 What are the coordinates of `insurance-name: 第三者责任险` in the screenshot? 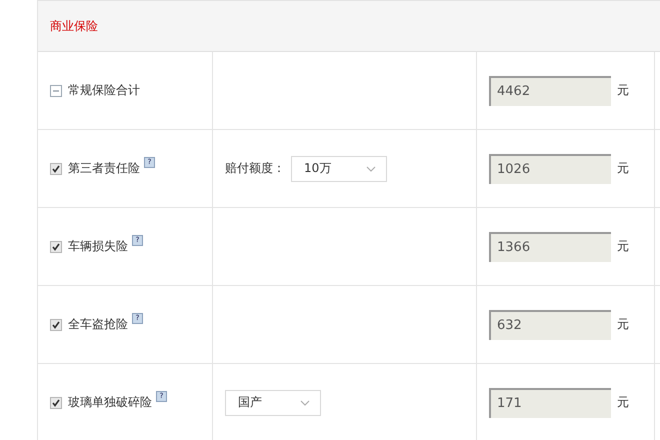 It's located at (104, 168).